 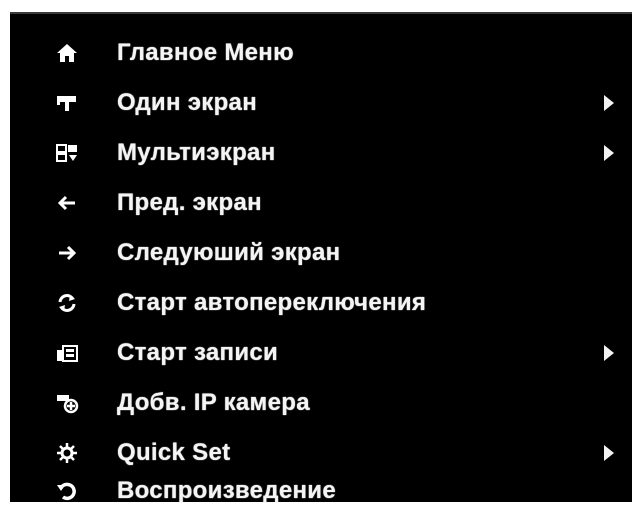 What do you see at coordinates (67, 353) in the screenshot?
I see `record-icon` at bounding box center [67, 353].